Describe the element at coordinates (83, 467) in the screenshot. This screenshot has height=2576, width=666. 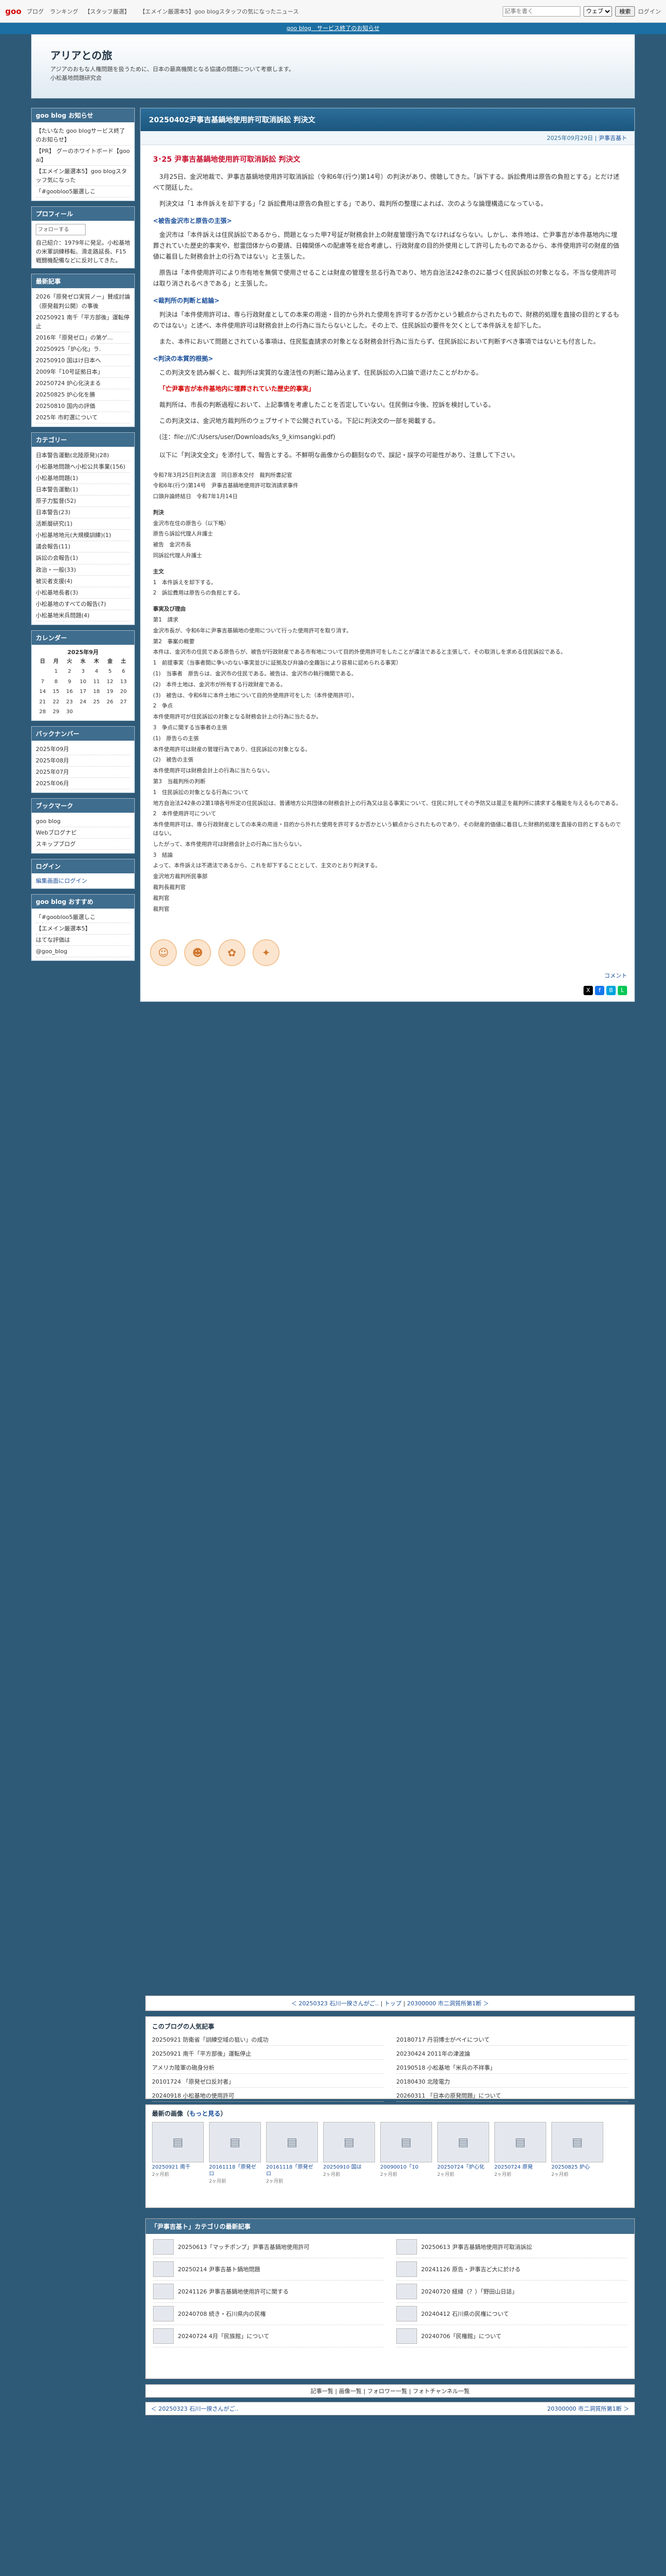
I see `category-item: 小松基地問題へ小松公共事業(156)` at that location.